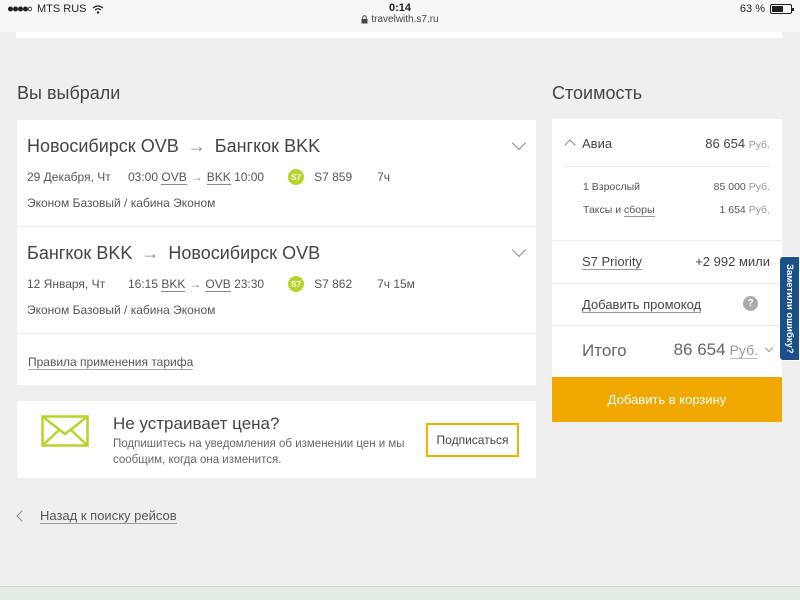 This screenshot has height=600, width=800. I want to click on fees-link: сборы, so click(639, 210).